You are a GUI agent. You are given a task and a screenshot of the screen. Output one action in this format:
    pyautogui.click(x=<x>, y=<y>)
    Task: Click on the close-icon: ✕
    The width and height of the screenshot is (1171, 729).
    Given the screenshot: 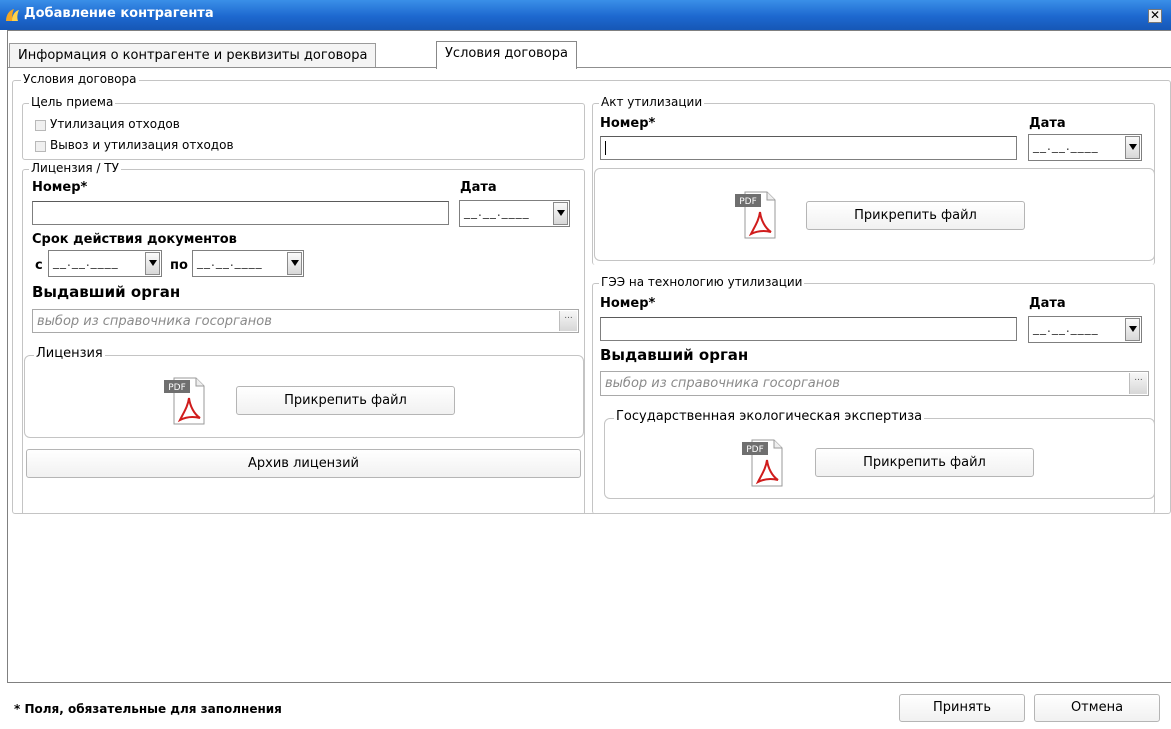 What is the action you would take?
    pyautogui.click(x=1155, y=16)
    